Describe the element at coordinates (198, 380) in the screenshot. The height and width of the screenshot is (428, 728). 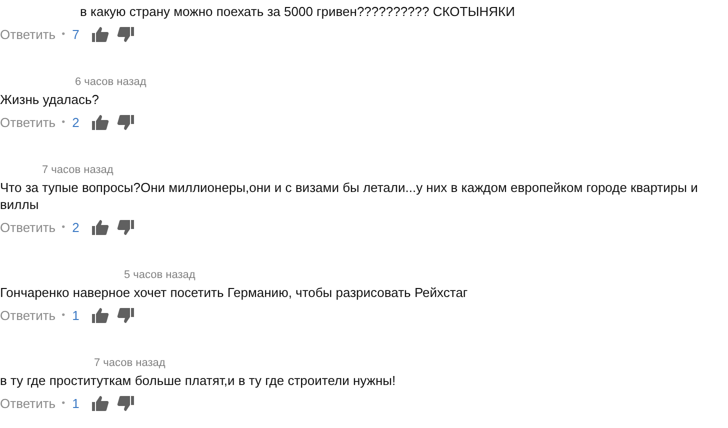
I see `comment-text: в ту где проституткам больше платят,и в ту где строители нужны!` at that location.